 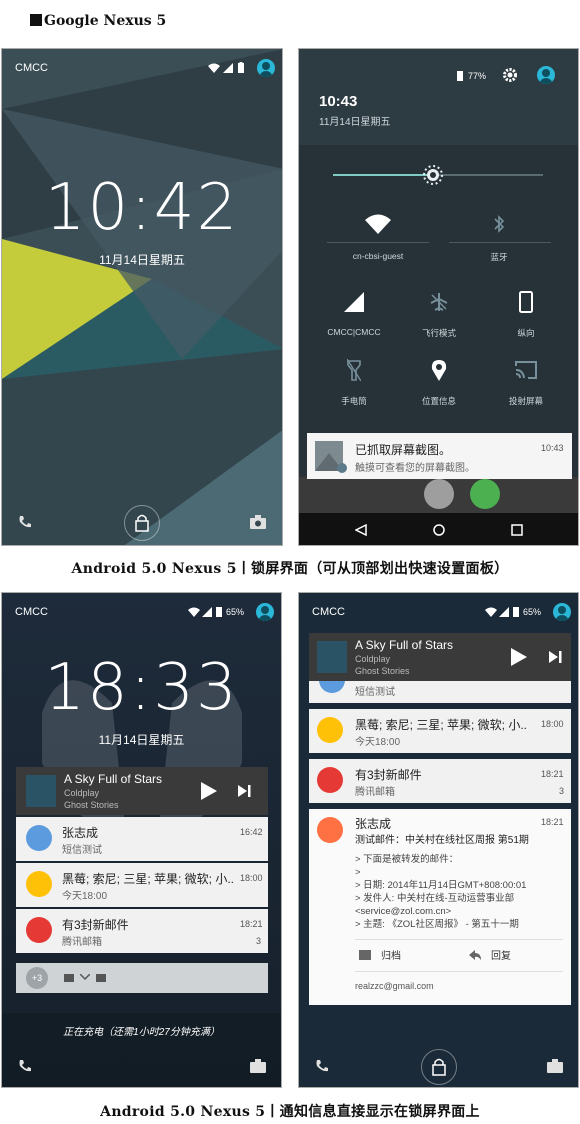 I want to click on nav-bar, so click(x=438, y=529).